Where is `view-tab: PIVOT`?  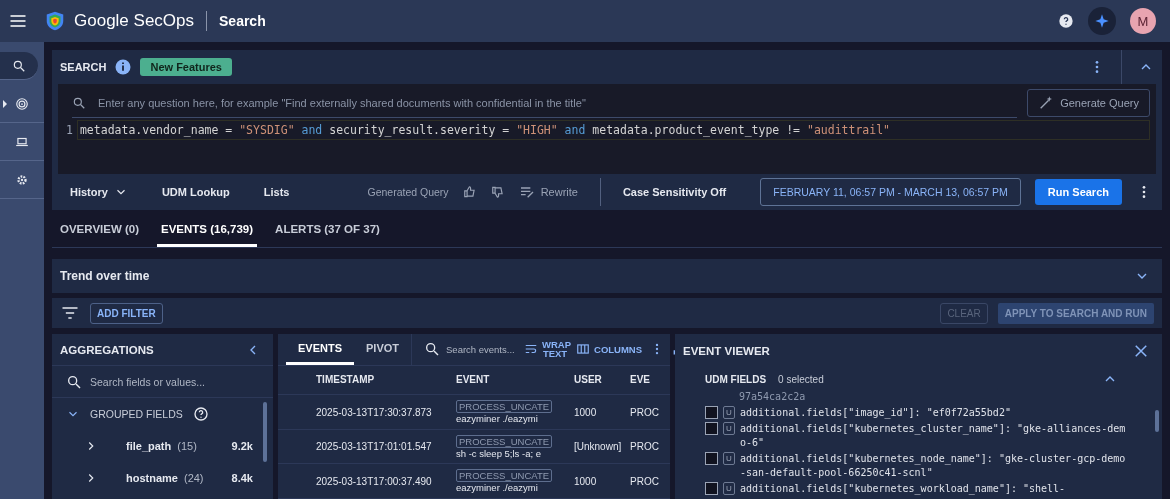
view-tab: PIVOT is located at coordinates (383, 349).